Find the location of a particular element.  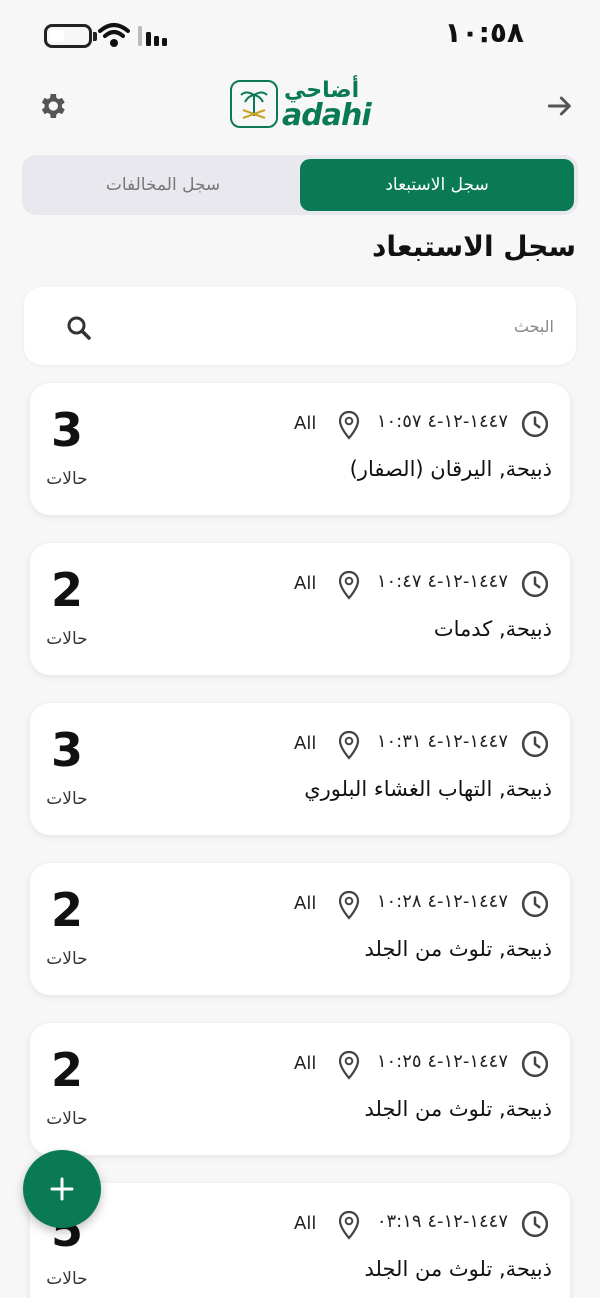

card-title: ذبيحة, اليرقان (الصفار) is located at coordinates (450, 469).